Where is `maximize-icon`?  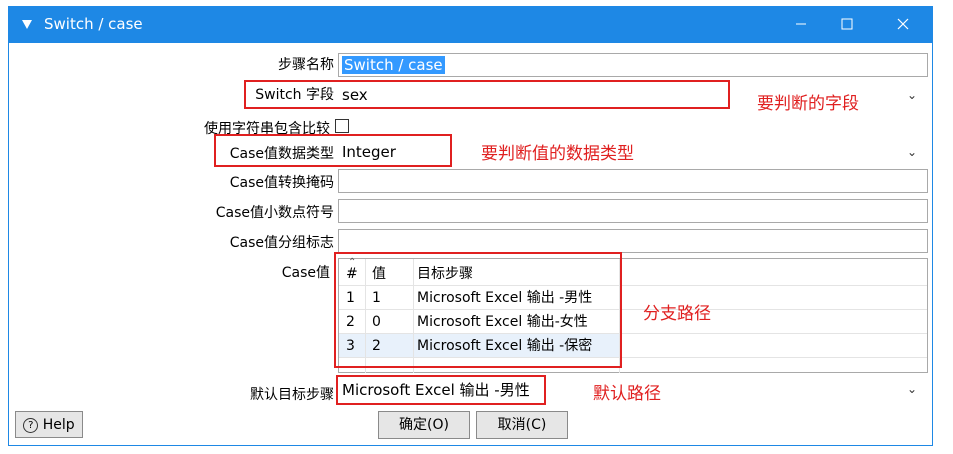
maximize-icon is located at coordinates (847, 24).